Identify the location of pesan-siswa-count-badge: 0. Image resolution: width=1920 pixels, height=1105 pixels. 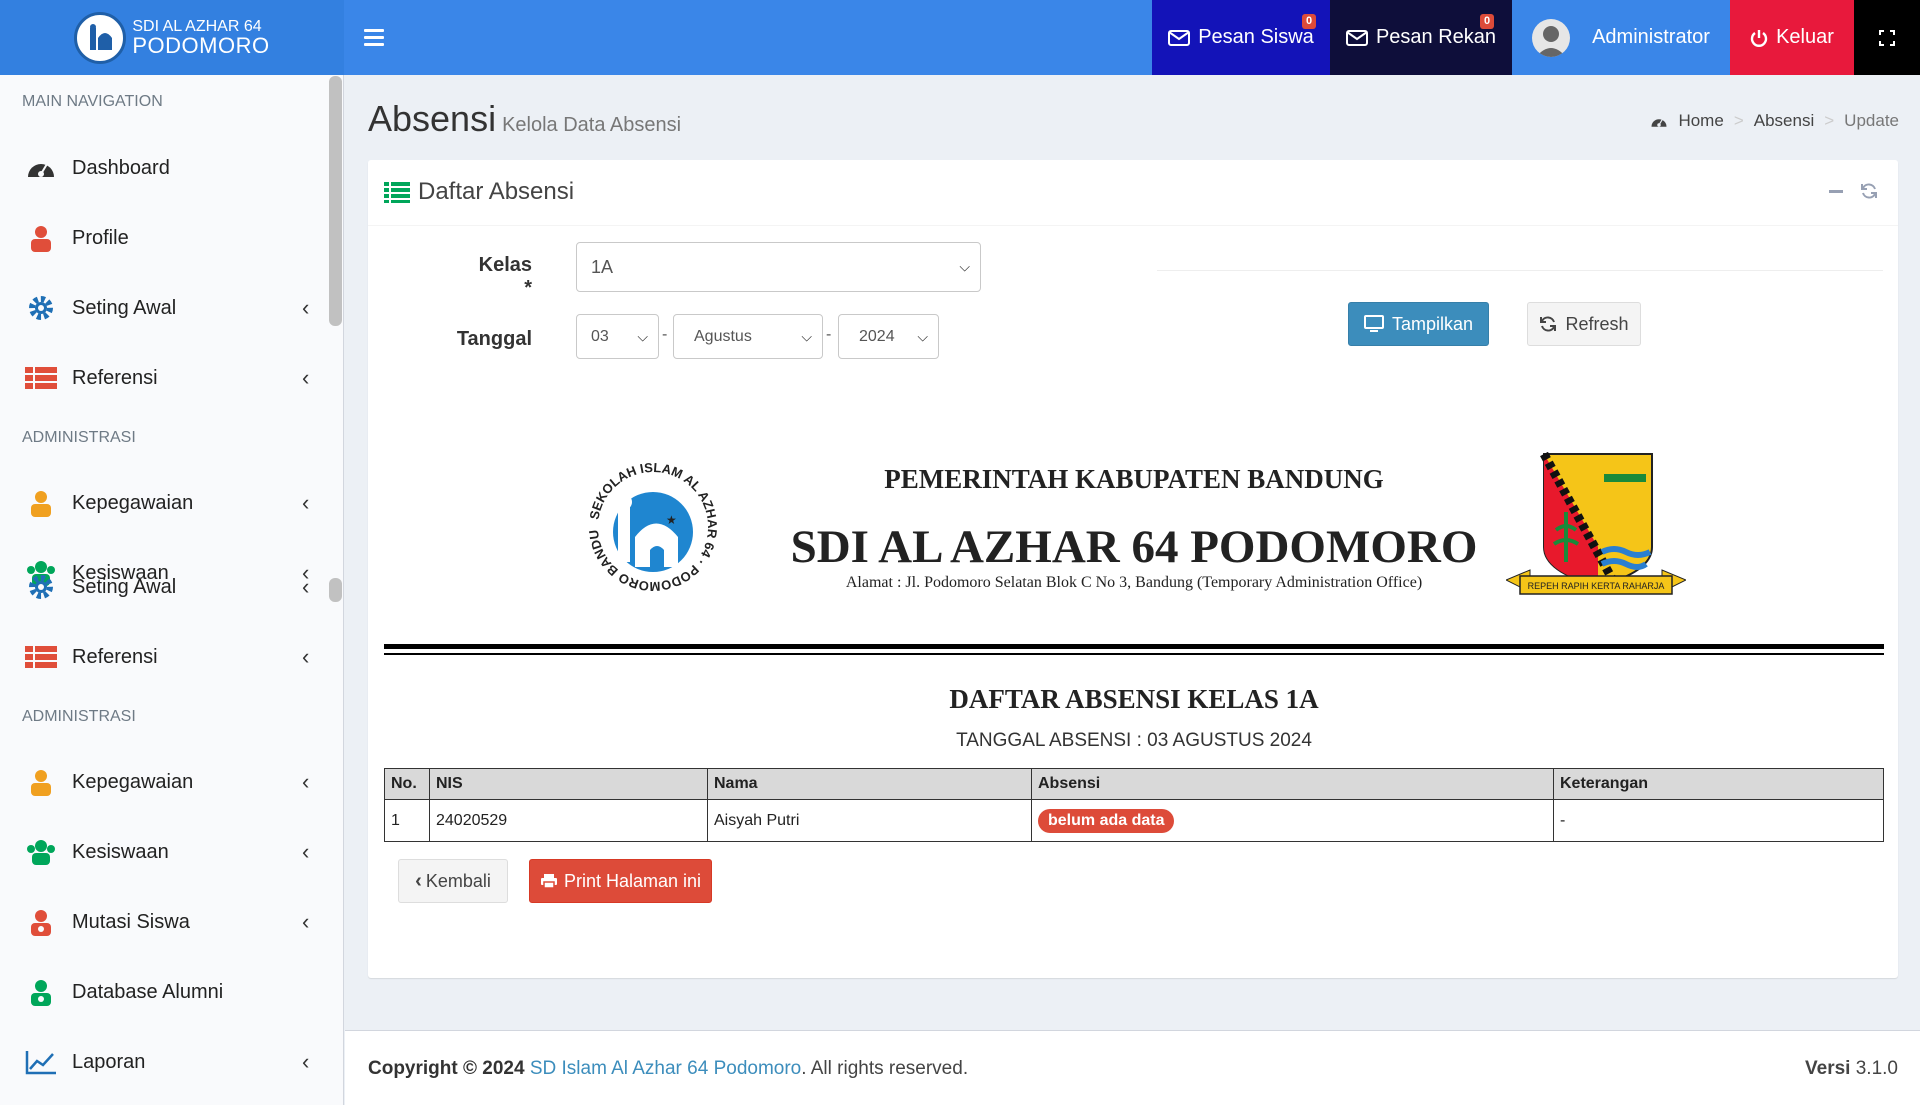
(1309, 22).